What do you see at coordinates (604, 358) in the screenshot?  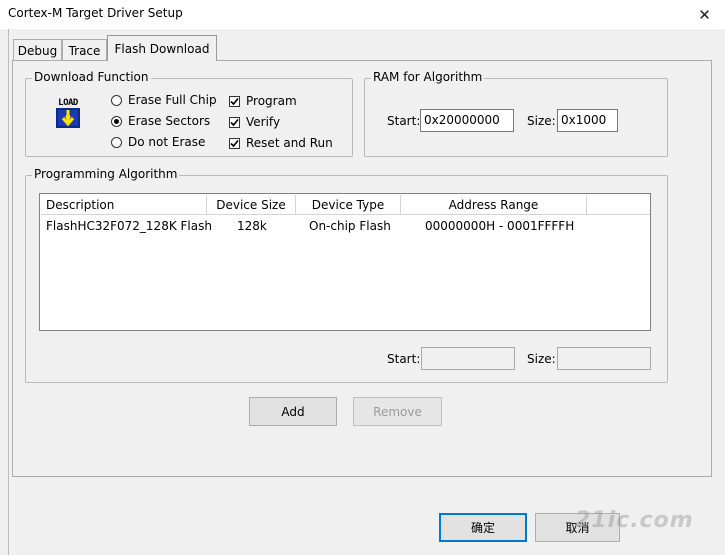 I see `algo-size-input` at bounding box center [604, 358].